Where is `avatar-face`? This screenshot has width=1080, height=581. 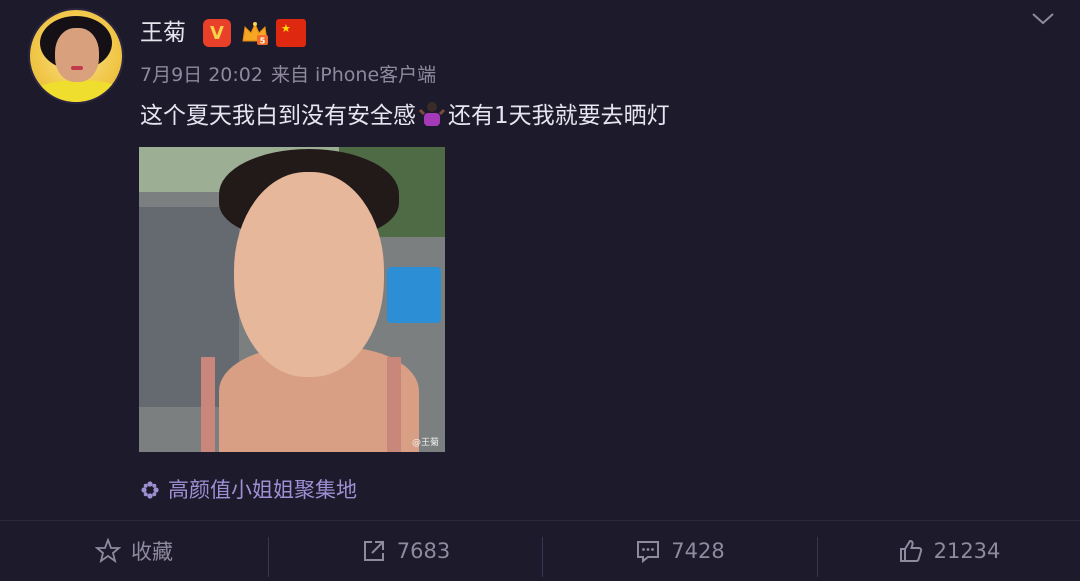
avatar-face is located at coordinates (77, 55).